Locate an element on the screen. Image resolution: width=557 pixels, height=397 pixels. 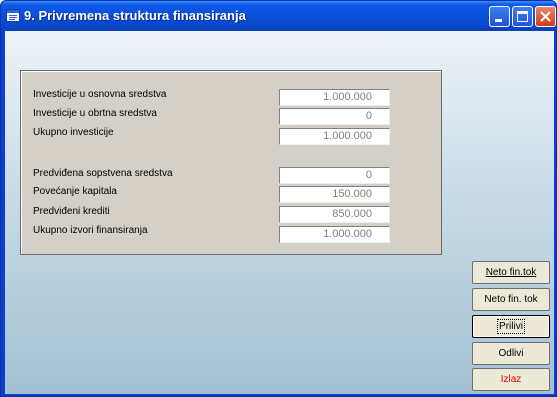
title-bar: 9. Privremena struktura finansiranja is located at coordinates (278, 16).